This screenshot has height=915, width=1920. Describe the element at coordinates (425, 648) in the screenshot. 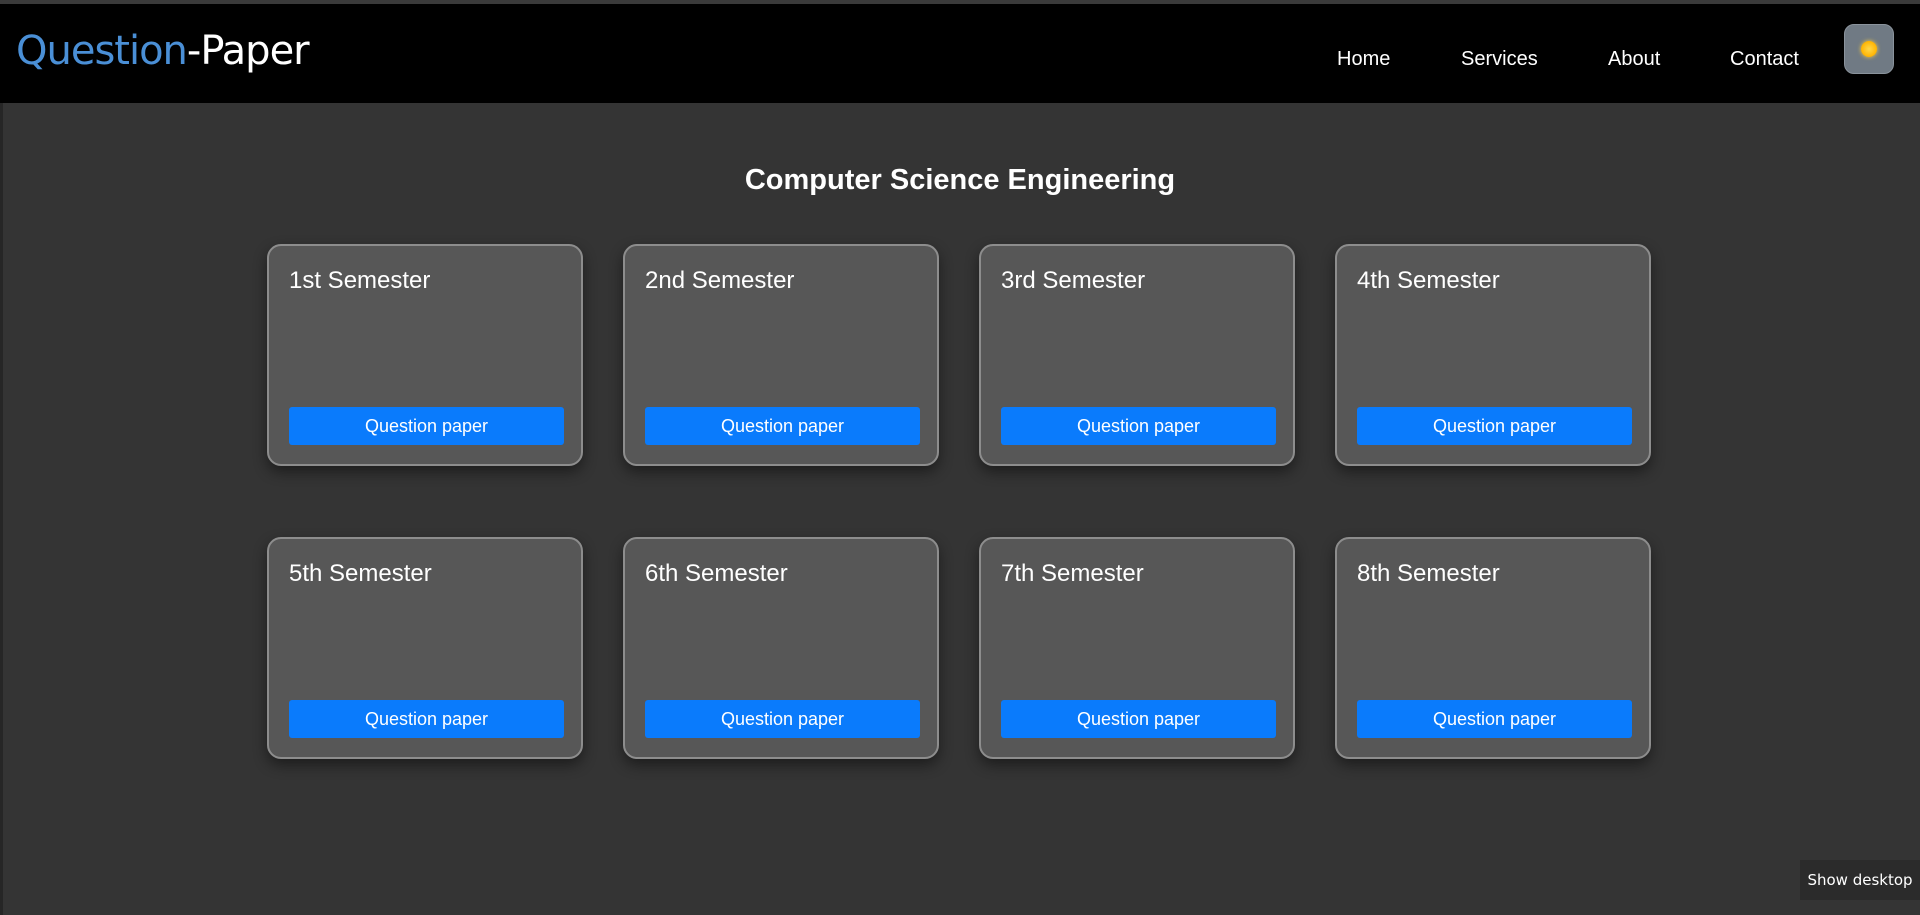

I see `semester-card-5: 5th Semester Question paper` at that location.